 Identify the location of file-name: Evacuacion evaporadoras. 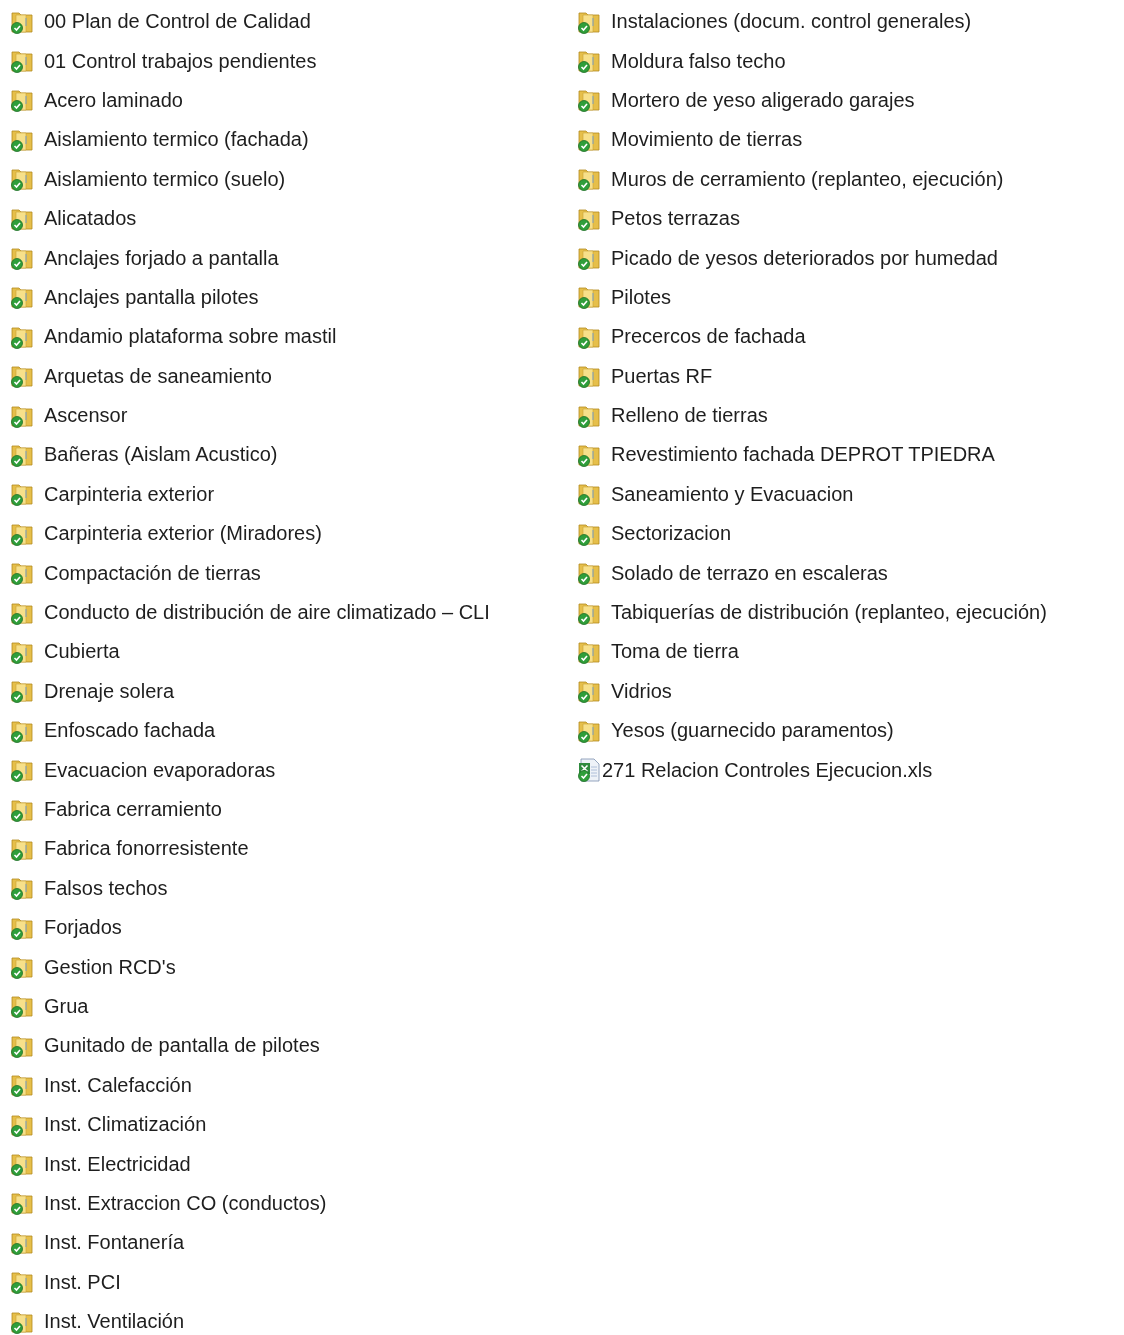
(160, 770).